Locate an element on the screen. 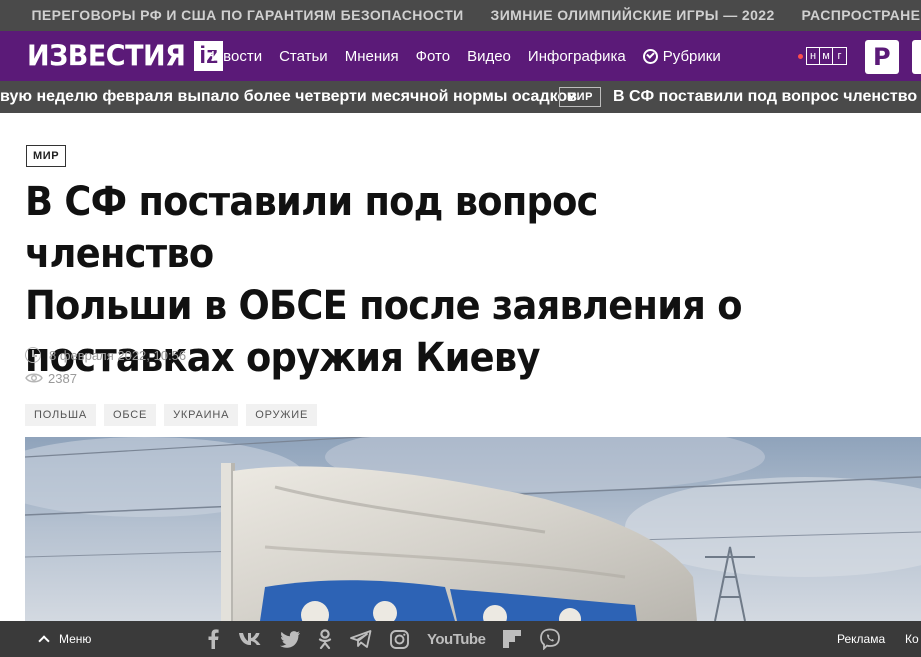 Image resolution: width=921 pixels, height=657 pixels. youtube-wordmark: YouTube is located at coordinates (456, 639).